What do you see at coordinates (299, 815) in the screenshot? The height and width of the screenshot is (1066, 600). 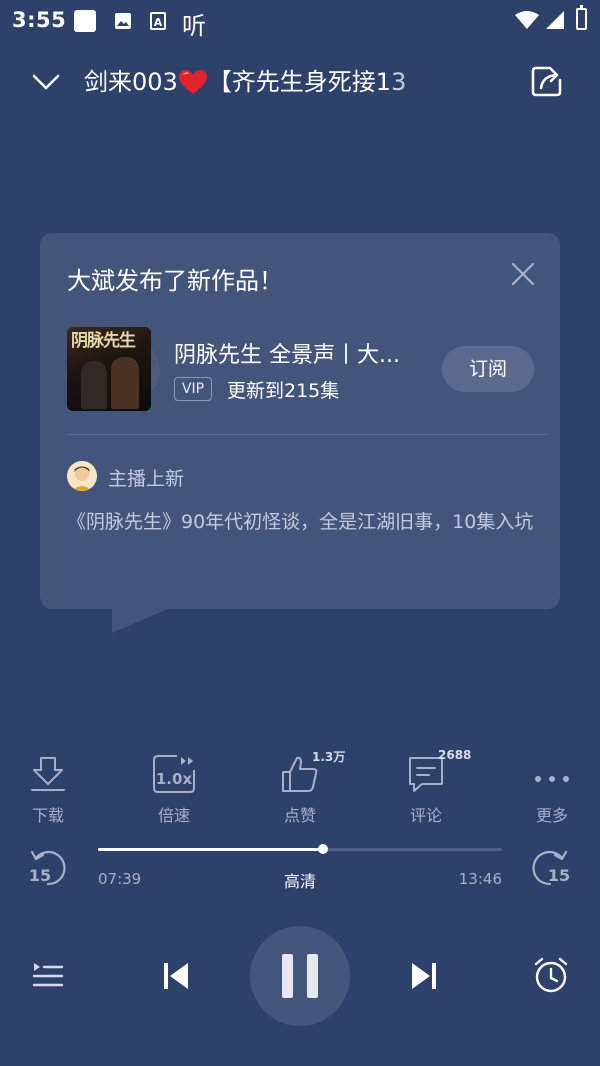 I see `like-label: 点赞` at bounding box center [299, 815].